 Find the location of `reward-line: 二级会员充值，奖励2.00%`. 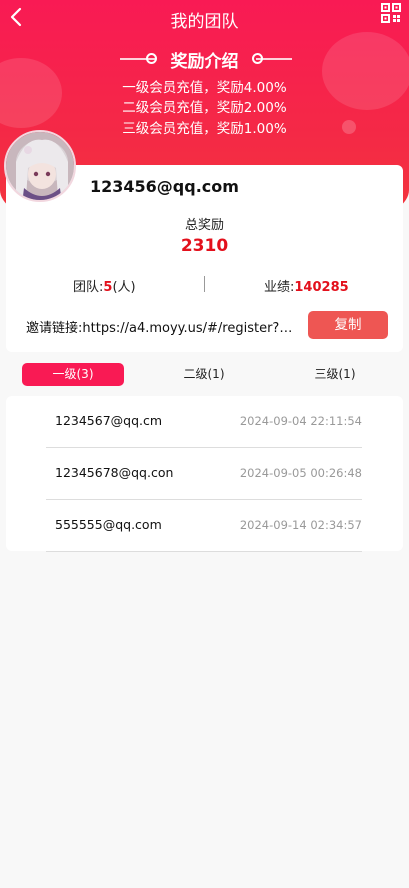

reward-line: 二级会员充值，奖励2.00% is located at coordinates (204, 108).